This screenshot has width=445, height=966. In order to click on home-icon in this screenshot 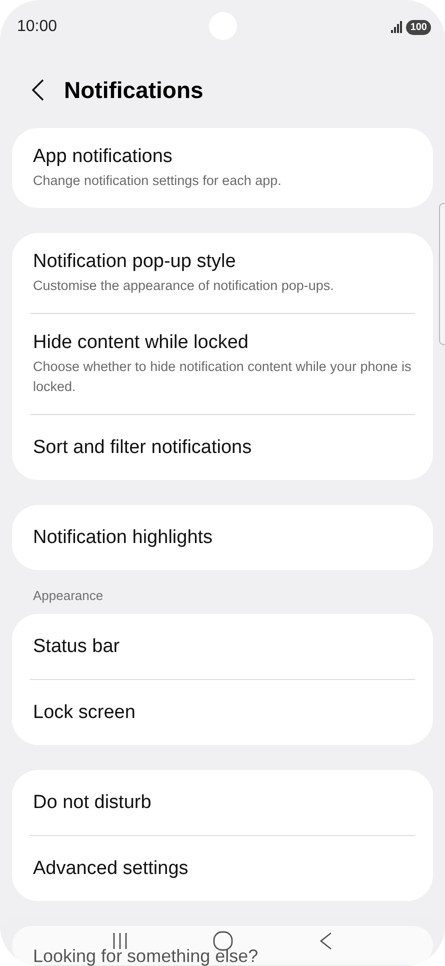, I will do `click(223, 941)`.